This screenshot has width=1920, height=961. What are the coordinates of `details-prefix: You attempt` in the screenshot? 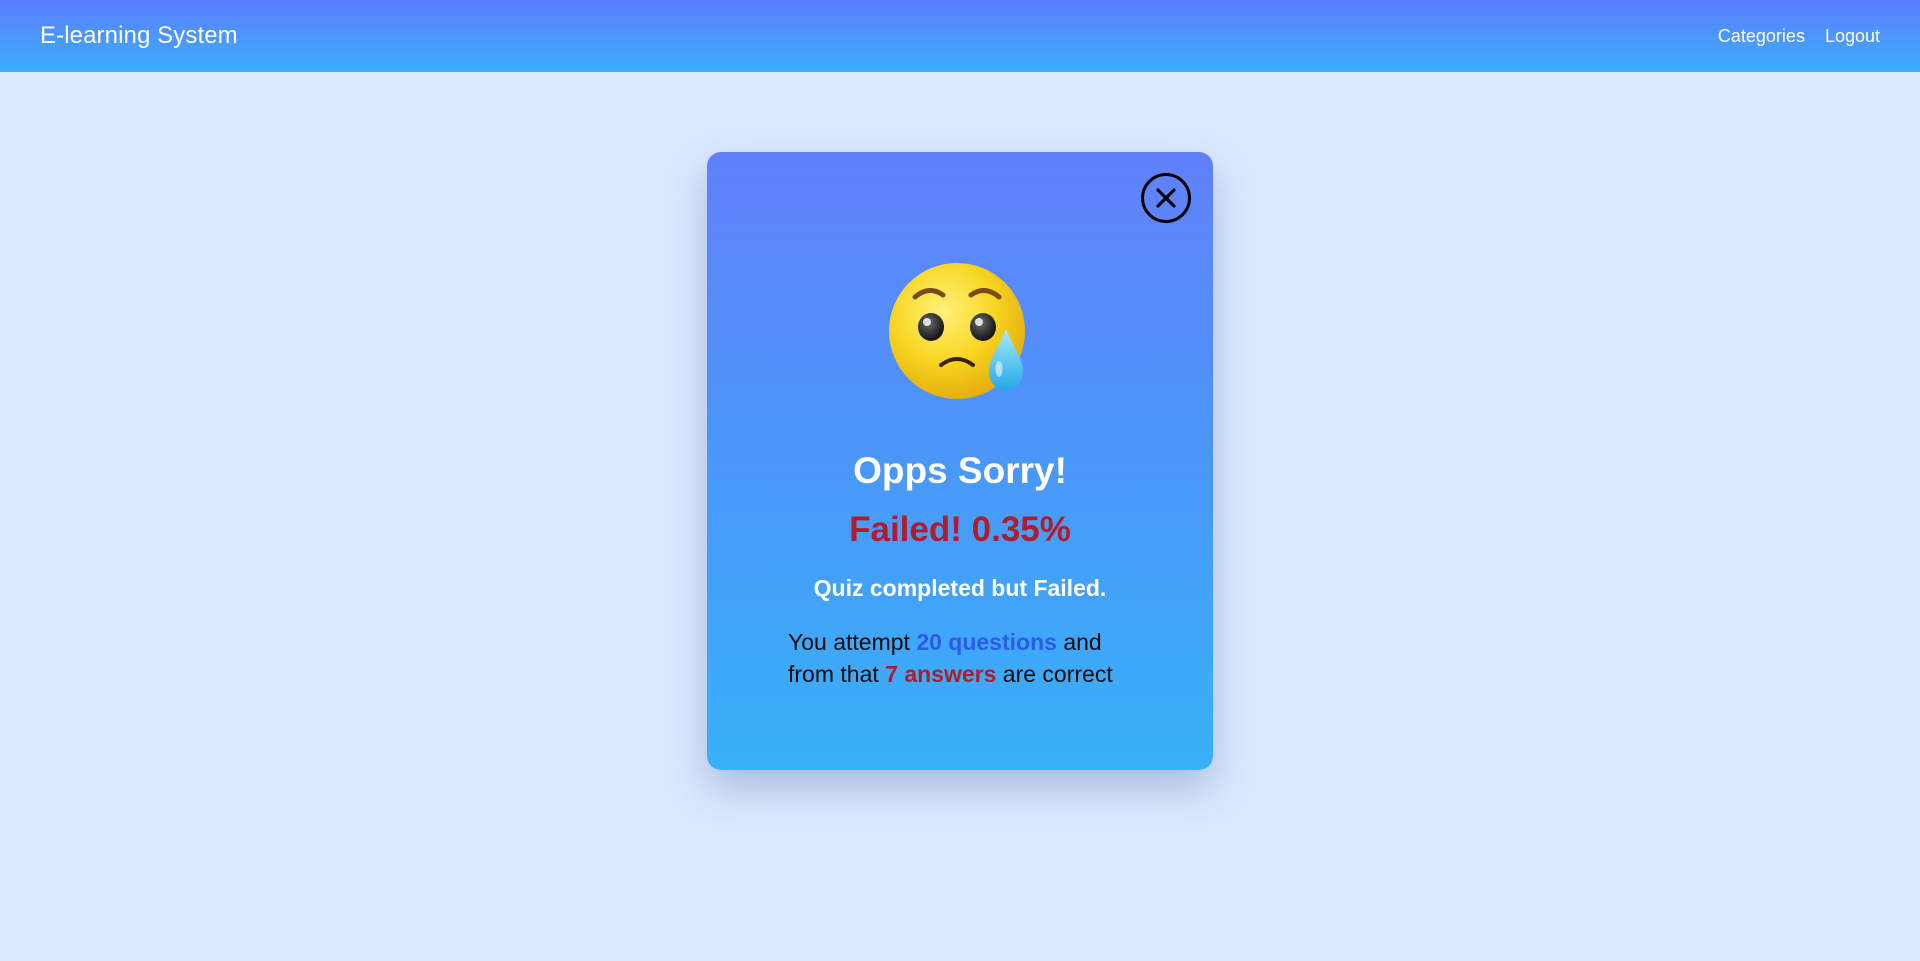 It's located at (849, 642).